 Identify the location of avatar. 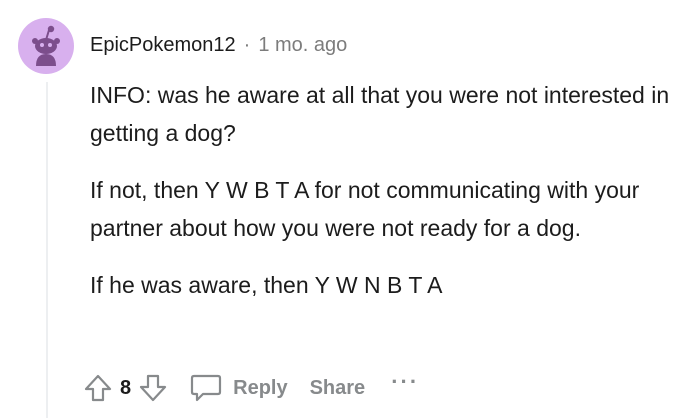
(46, 46).